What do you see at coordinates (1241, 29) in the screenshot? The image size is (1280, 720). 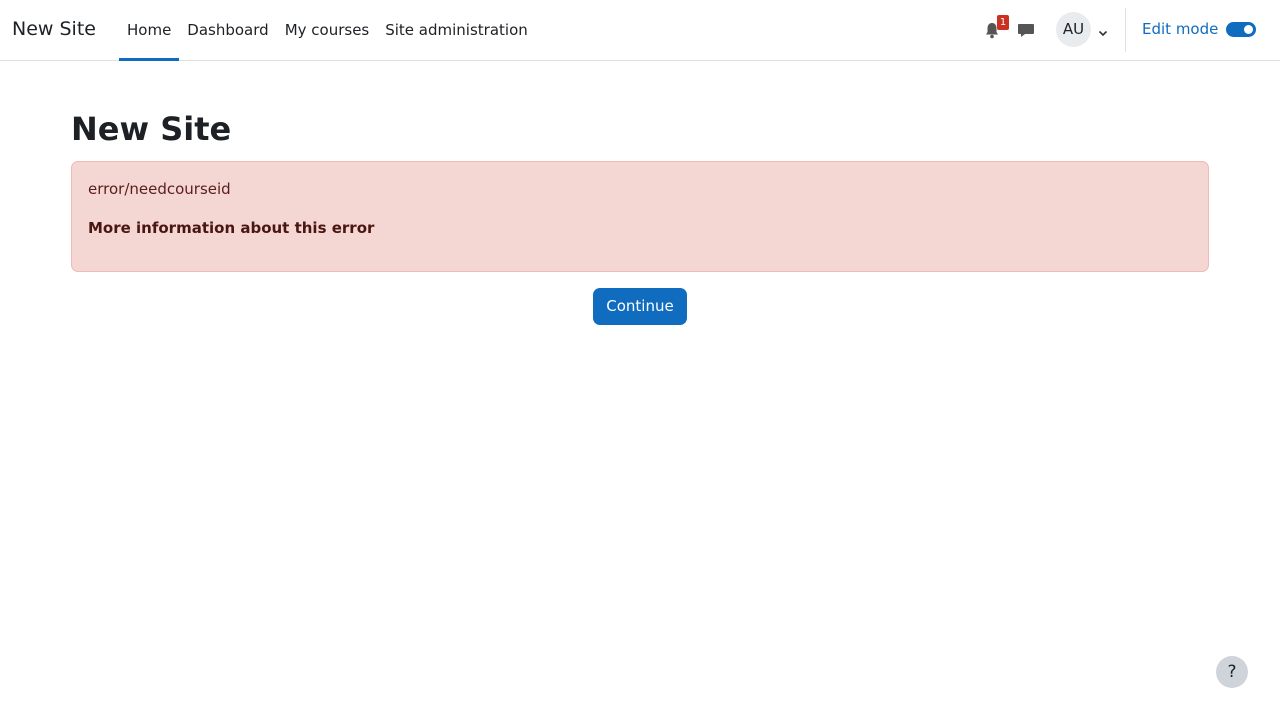 I see `edit-mode-toggle` at bounding box center [1241, 29].